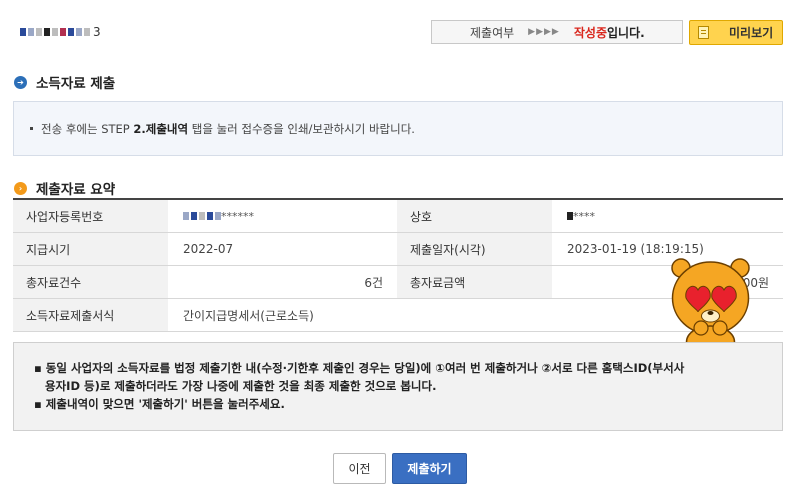 This screenshot has width=801, height=497. What do you see at coordinates (373, 282) in the screenshot?
I see `total-count-value: 6건` at bounding box center [373, 282].